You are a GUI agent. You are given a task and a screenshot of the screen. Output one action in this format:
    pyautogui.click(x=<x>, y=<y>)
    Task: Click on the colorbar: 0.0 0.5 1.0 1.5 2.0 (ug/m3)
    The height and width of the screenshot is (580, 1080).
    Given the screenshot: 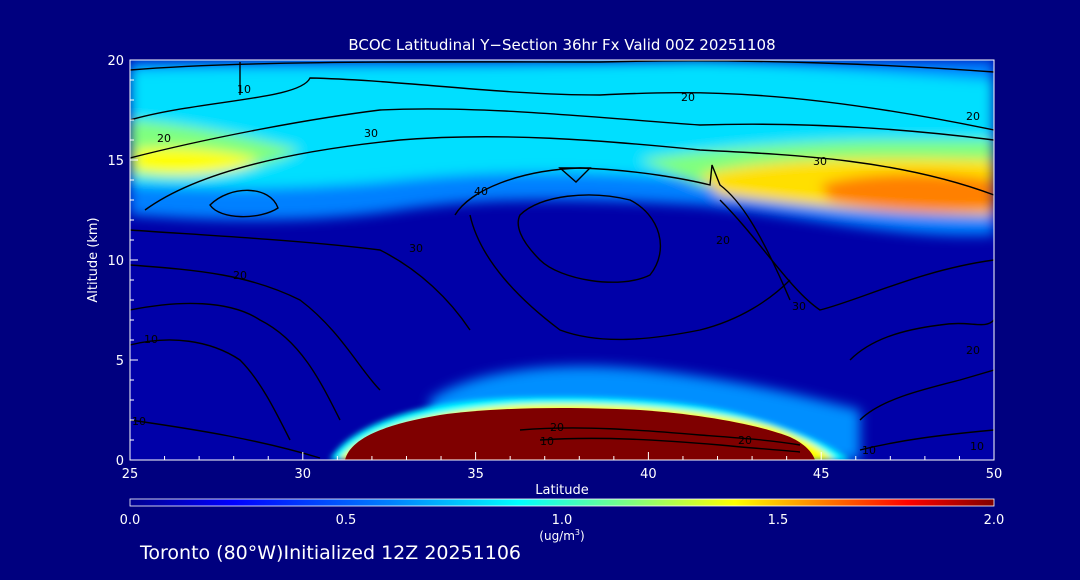 What is the action you would take?
    pyautogui.click(x=562, y=520)
    